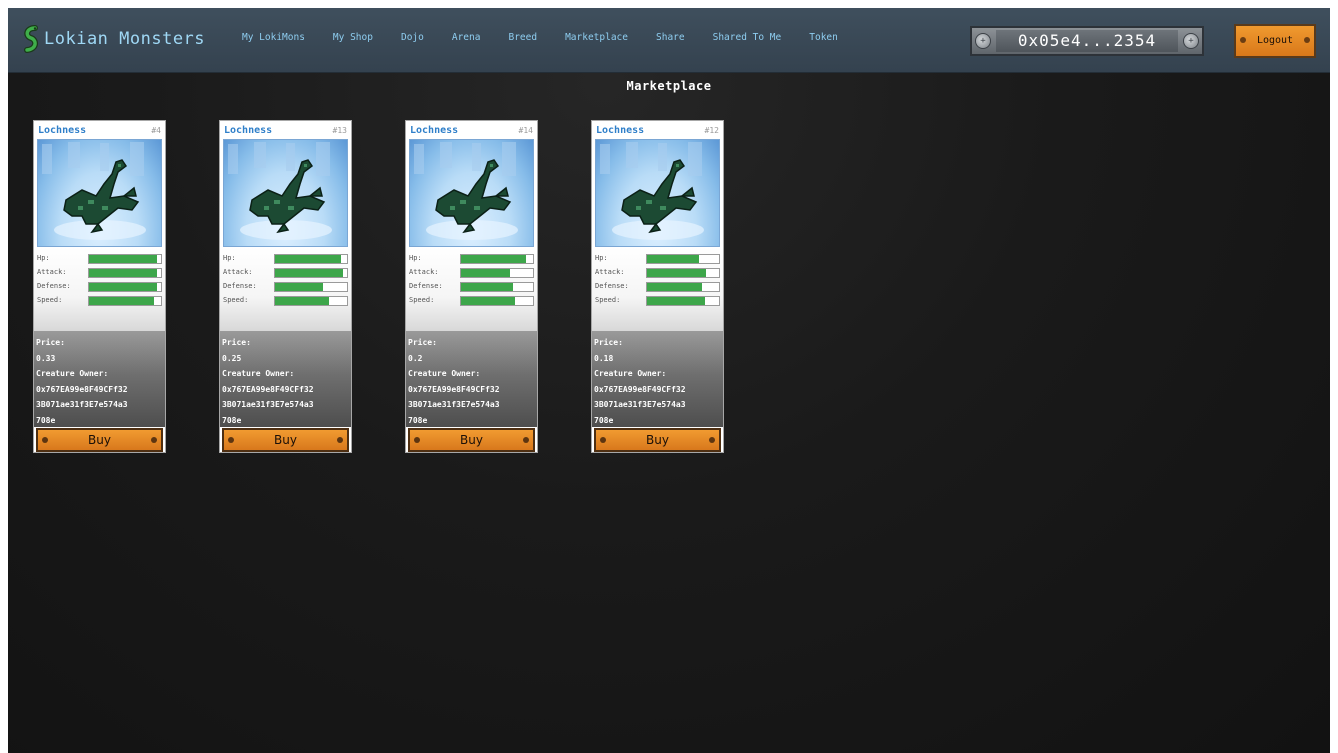 The image size is (1338, 753). Describe the element at coordinates (236, 342) in the screenshot. I see `price-label: Price:` at that location.